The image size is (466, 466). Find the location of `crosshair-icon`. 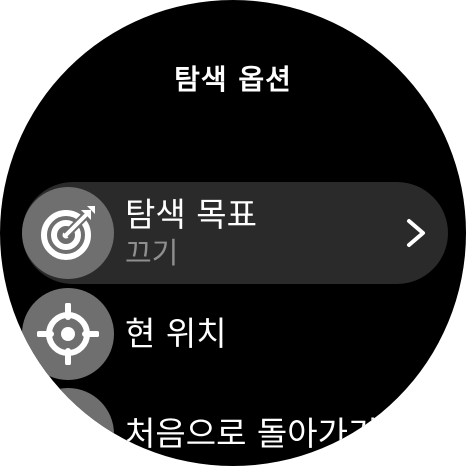

crosshair-icon is located at coordinates (68, 334).